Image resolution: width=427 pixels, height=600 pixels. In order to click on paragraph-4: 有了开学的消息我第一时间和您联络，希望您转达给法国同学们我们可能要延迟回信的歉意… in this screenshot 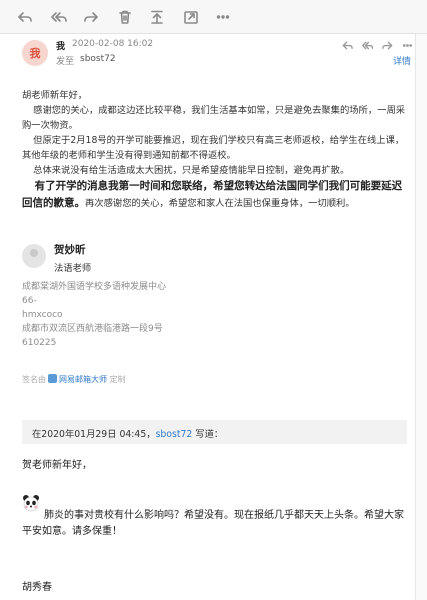, I will do `click(217, 195)`.